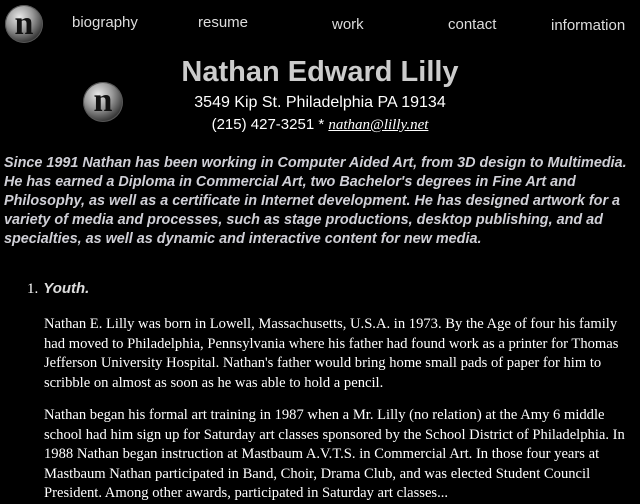  Describe the element at coordinates (378, 125) in the screenshot. I see `email-link: nathan@lilly.net` at that location.